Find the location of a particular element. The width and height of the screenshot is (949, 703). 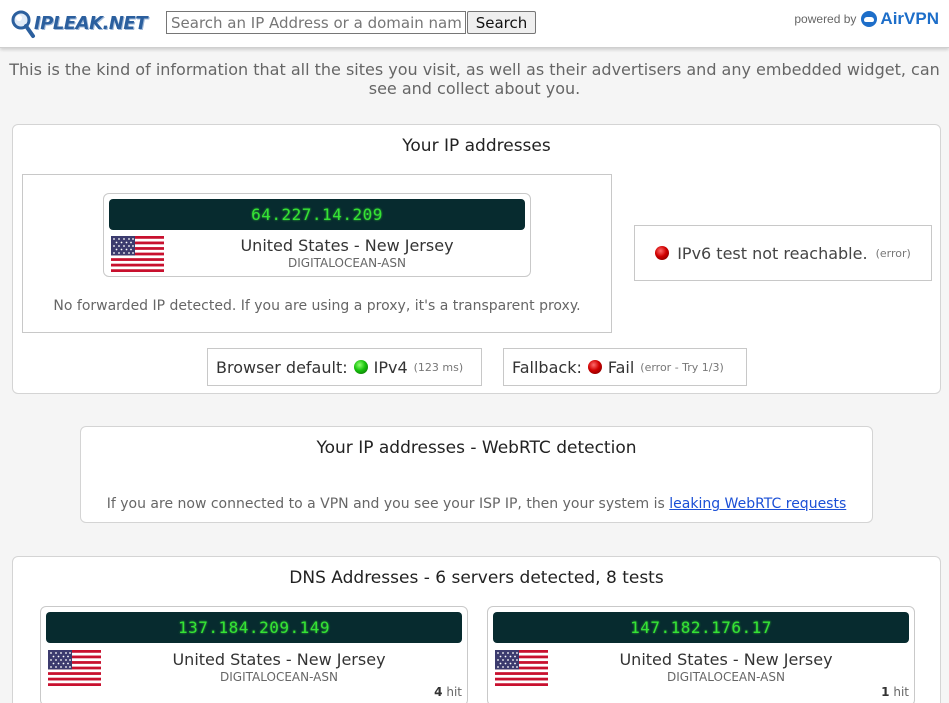

panel-title: Your IP addresses is located at coordinates (476, 146).